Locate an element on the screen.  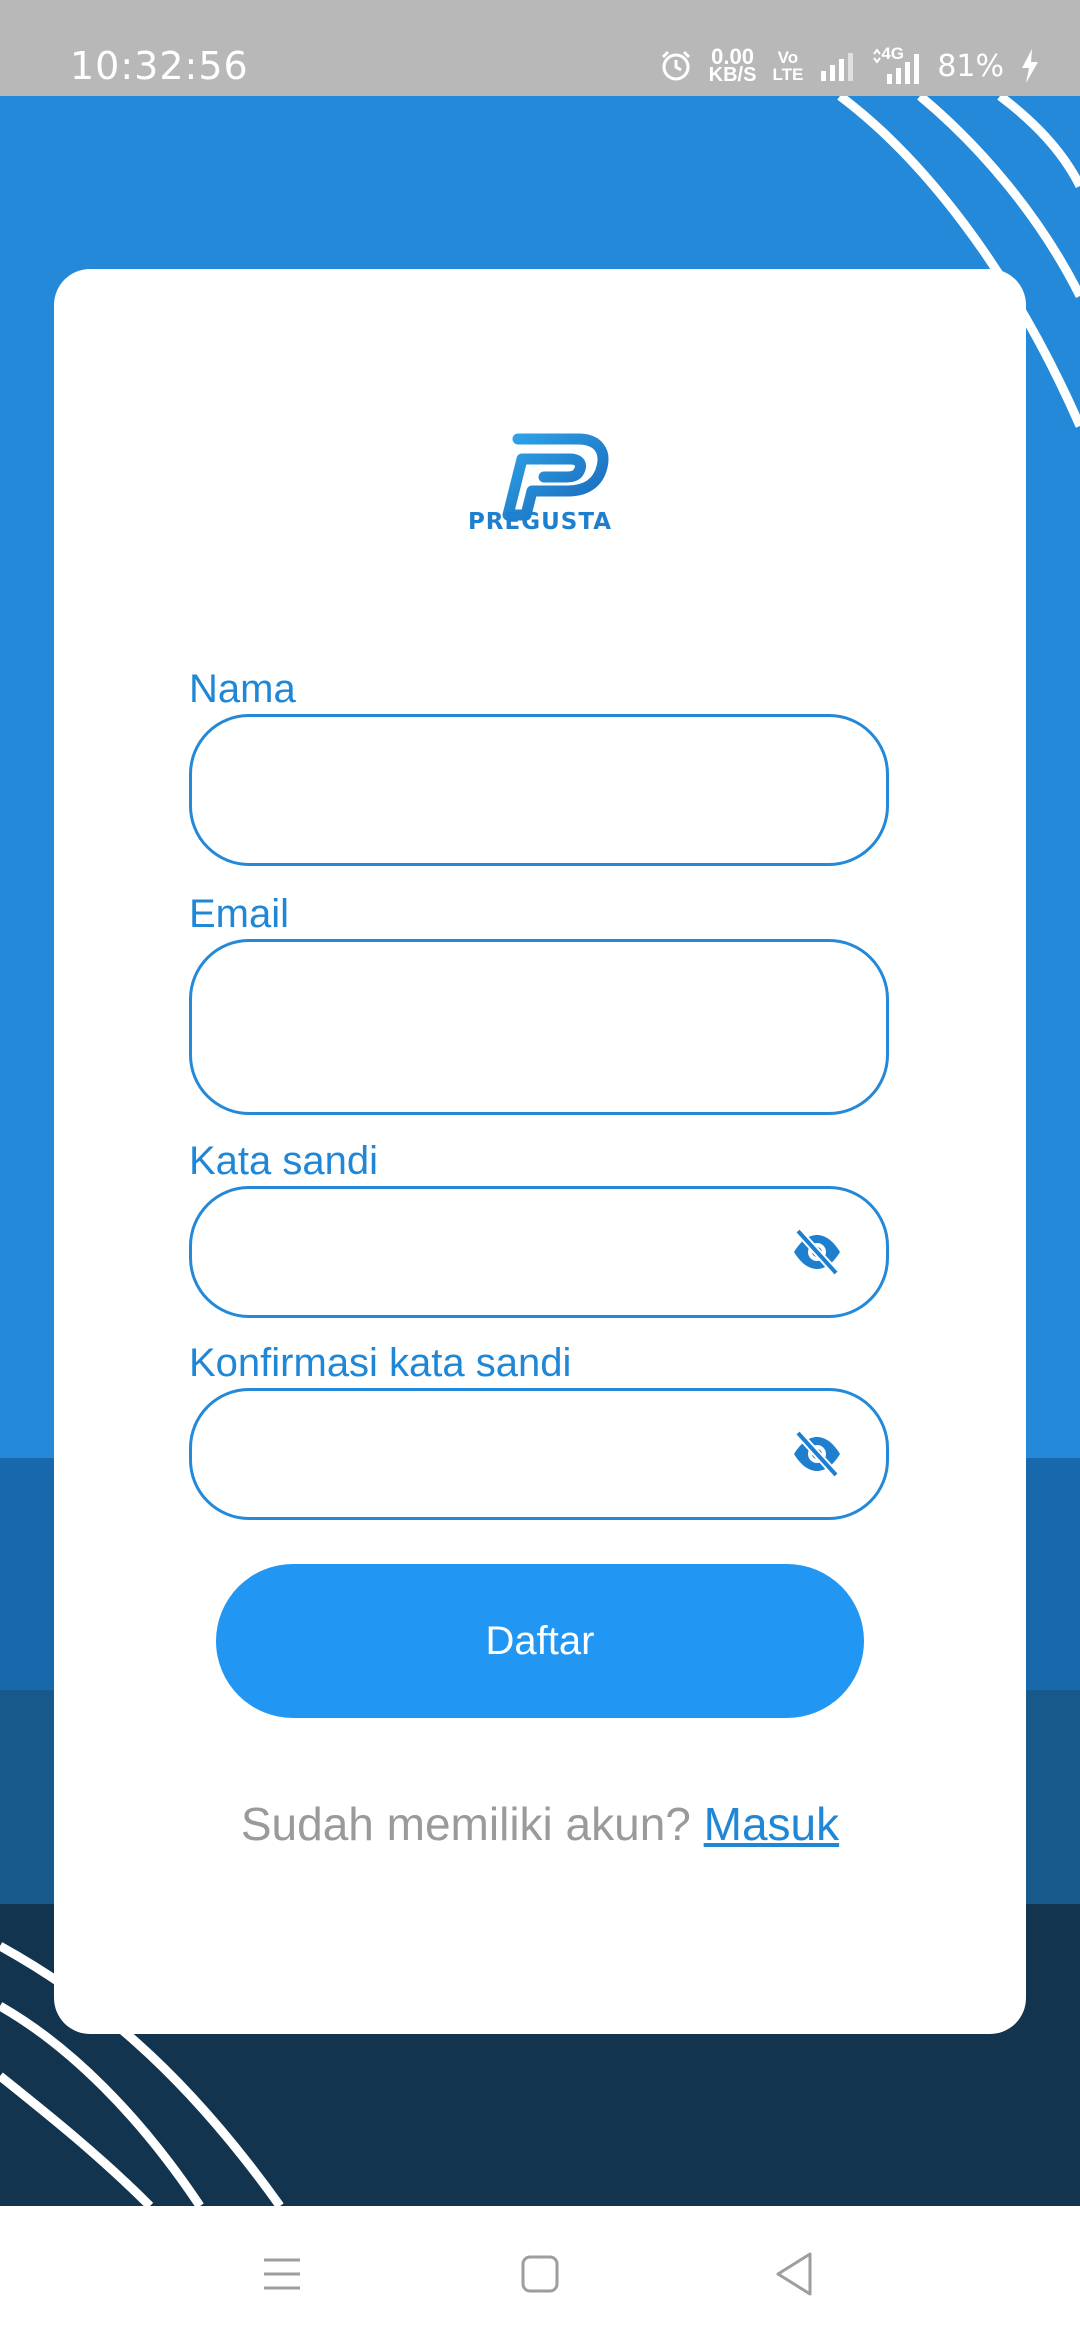
logo-text: PREGUSTA is located at coordinates (540, 522).